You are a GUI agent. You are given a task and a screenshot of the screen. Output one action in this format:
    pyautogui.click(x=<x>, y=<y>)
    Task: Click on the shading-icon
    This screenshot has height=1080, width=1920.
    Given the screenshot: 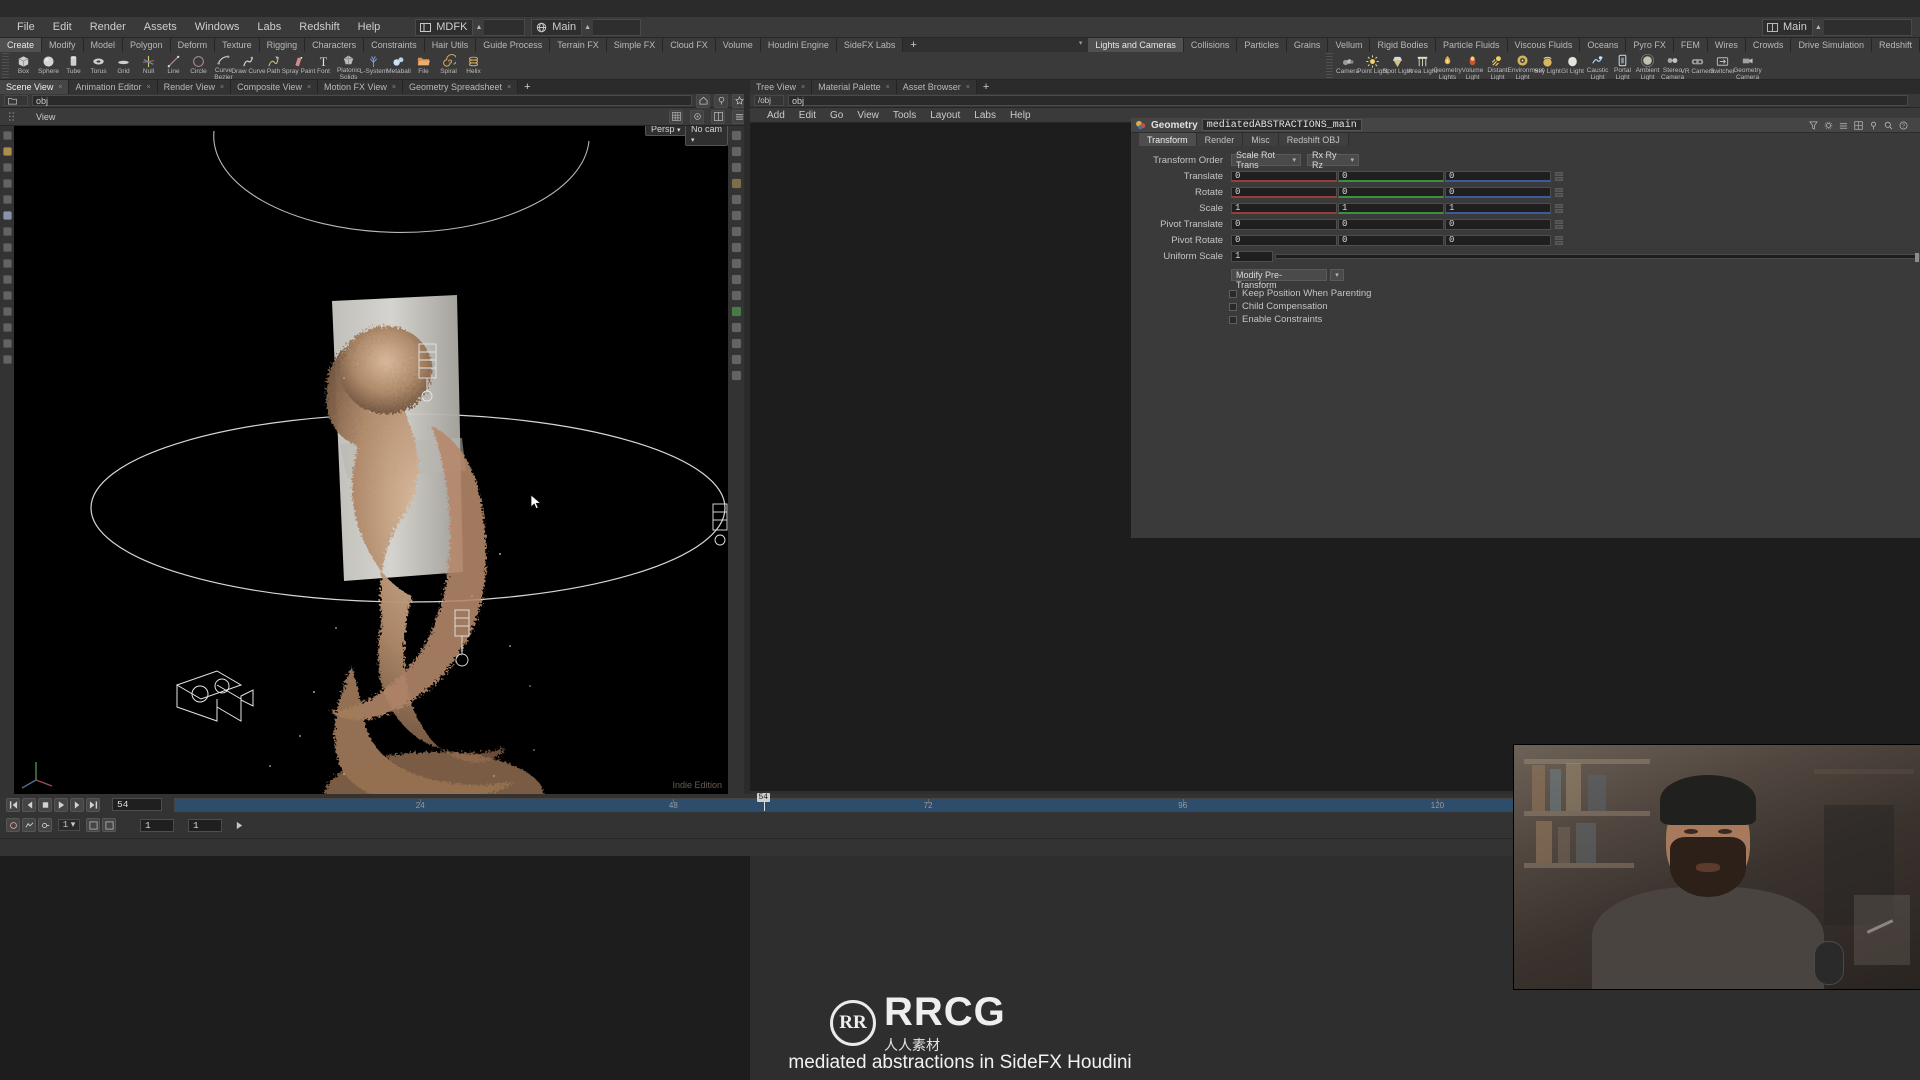 What is the action you would take?
    pyautogui.click(x=736, y=247)
    